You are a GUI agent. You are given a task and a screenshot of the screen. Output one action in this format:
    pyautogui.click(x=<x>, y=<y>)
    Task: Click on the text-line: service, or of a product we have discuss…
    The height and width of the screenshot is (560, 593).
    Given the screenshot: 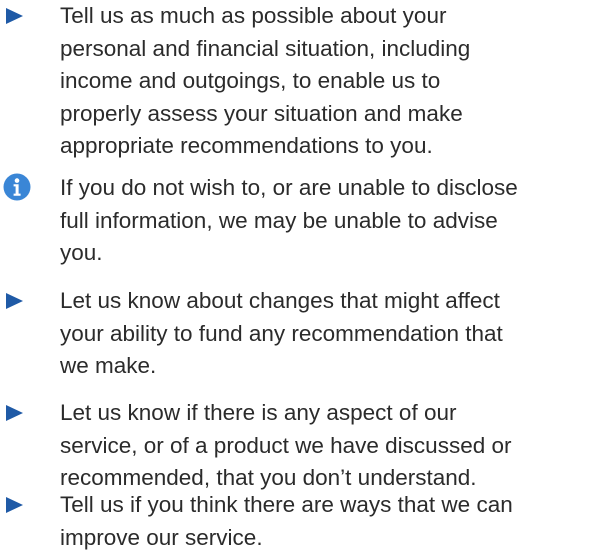 What is the action you would take?
    pyautogui.click(x=286, y=445)
    